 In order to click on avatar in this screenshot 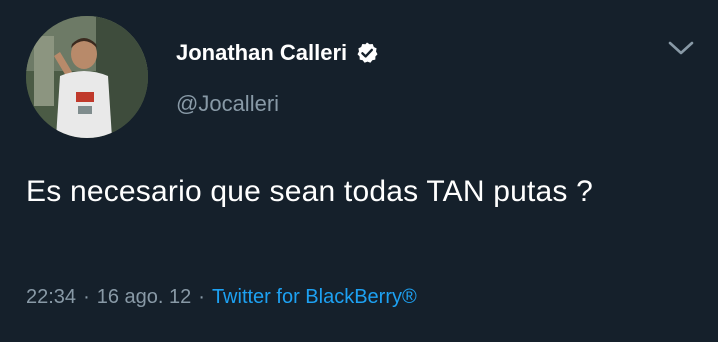, I will do `click(87, 77)`.